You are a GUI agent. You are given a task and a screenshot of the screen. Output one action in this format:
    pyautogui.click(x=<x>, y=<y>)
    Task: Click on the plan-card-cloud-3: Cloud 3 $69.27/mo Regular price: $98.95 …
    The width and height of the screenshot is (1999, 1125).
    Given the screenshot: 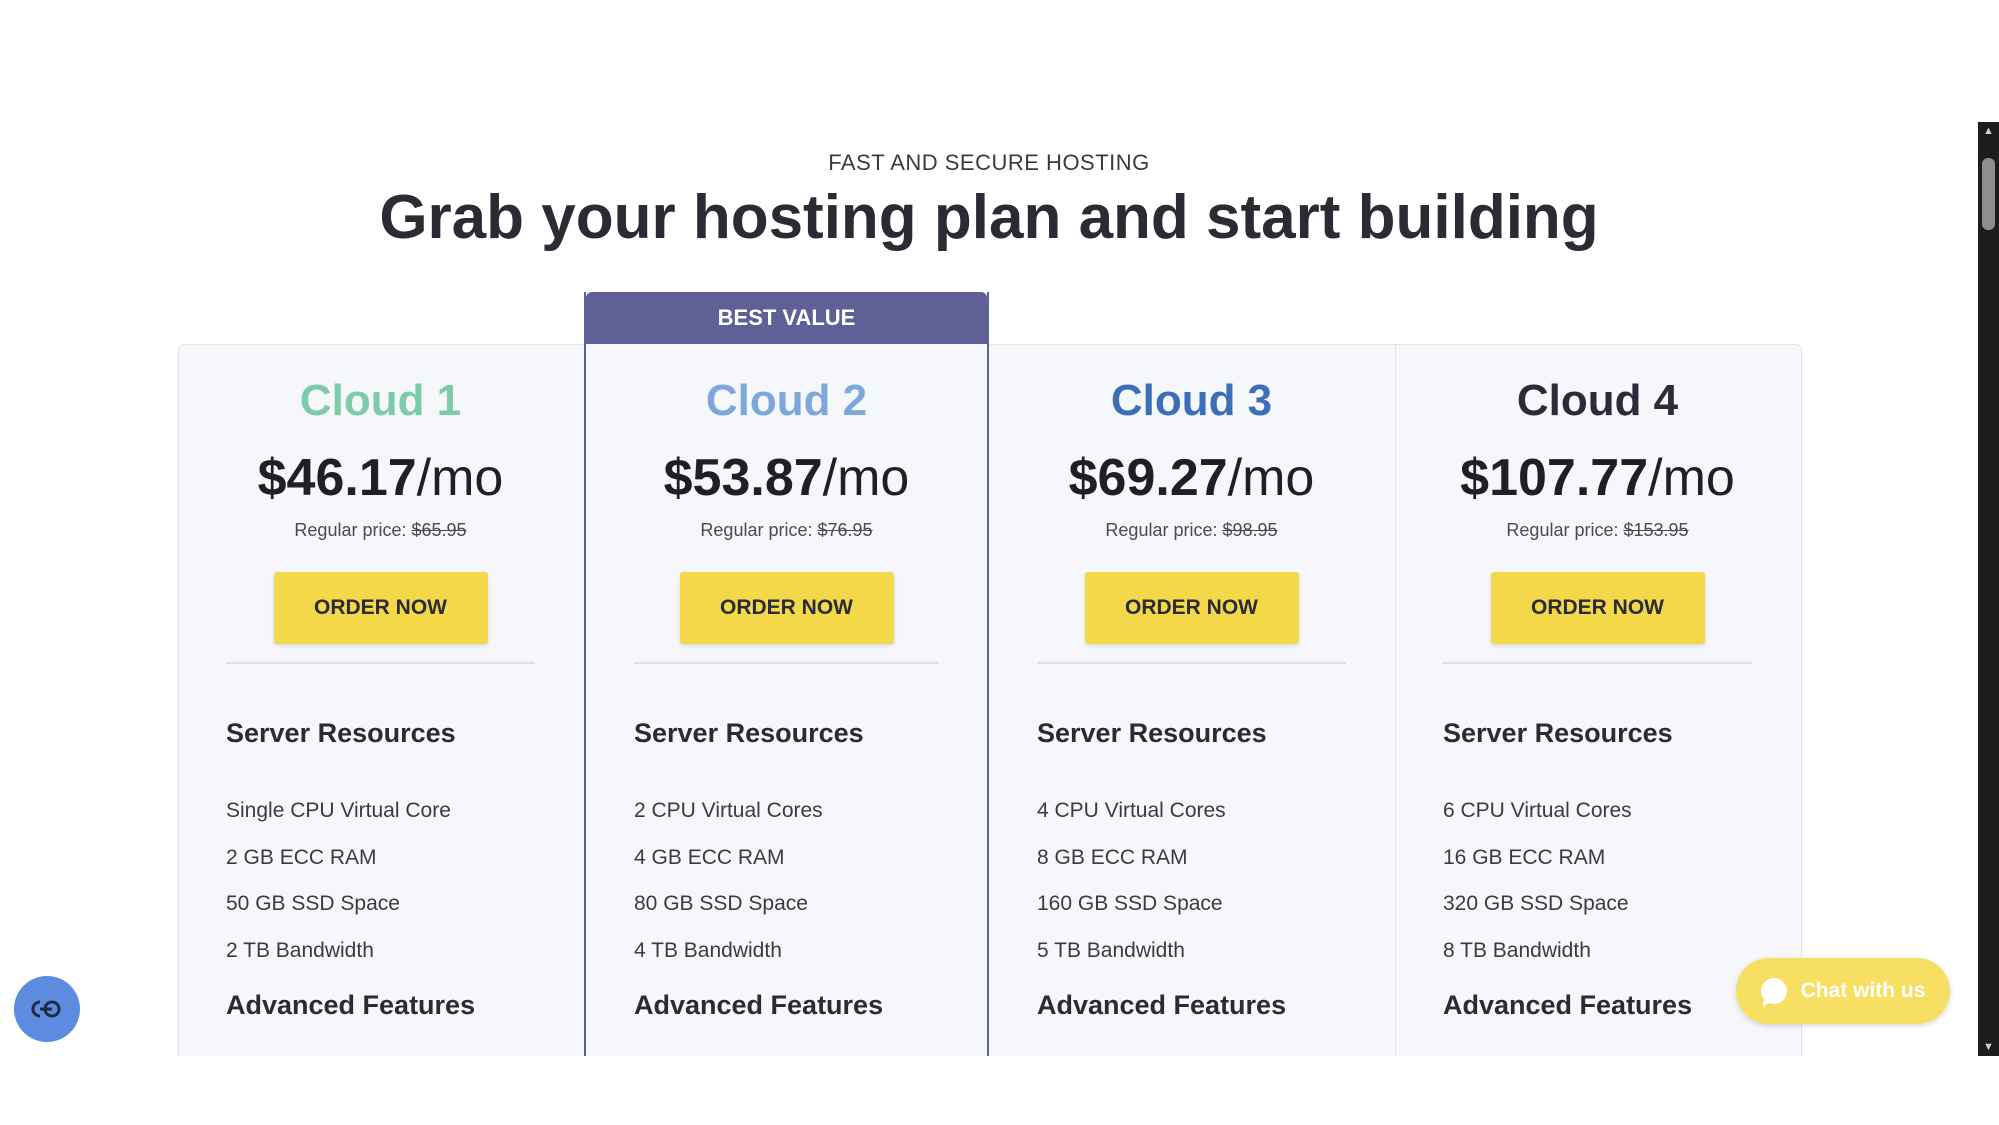 What is the action you would take?
    pyautogui.click(x=1191, y=700)
    